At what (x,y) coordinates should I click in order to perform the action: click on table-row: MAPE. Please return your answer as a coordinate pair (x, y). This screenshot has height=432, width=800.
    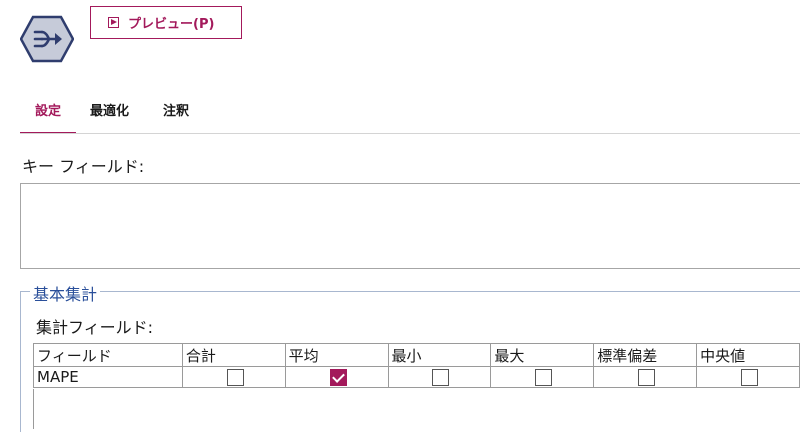
    Looking at the image, I should click on (416, 377).